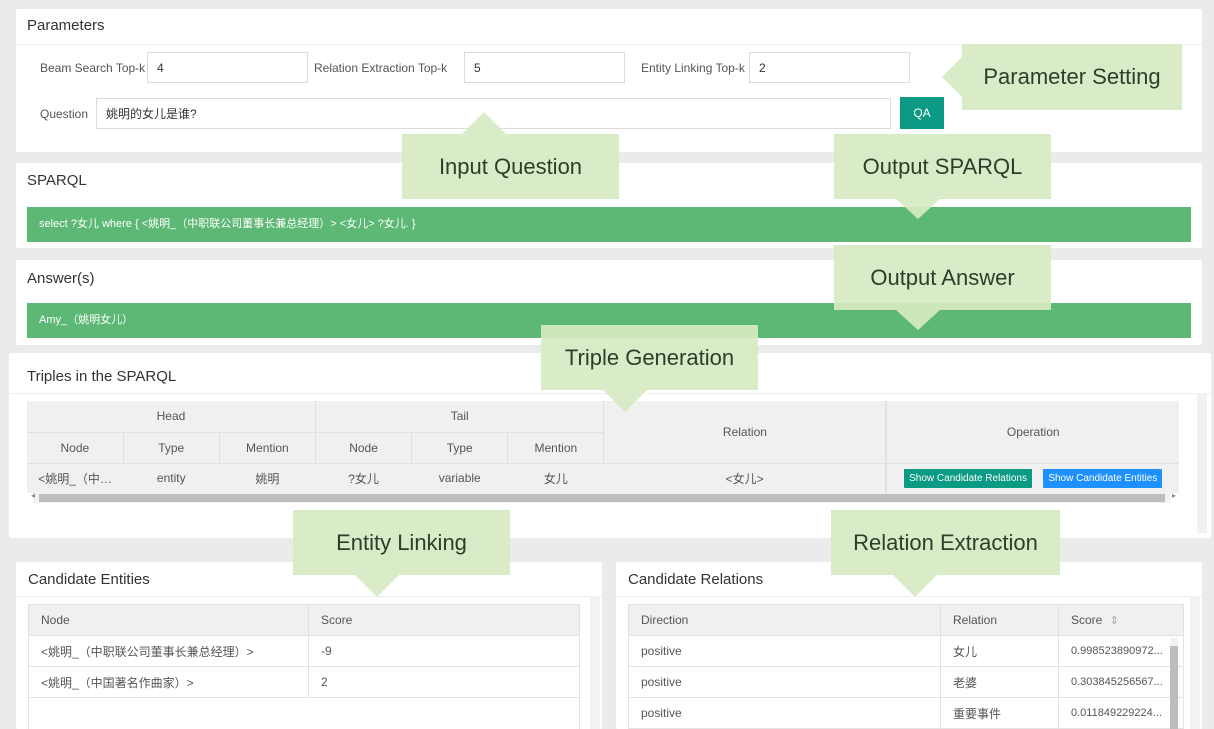  I want to click on entity-node-cell: <姚明_（中国著名作曲家）>, so click(168, 682).